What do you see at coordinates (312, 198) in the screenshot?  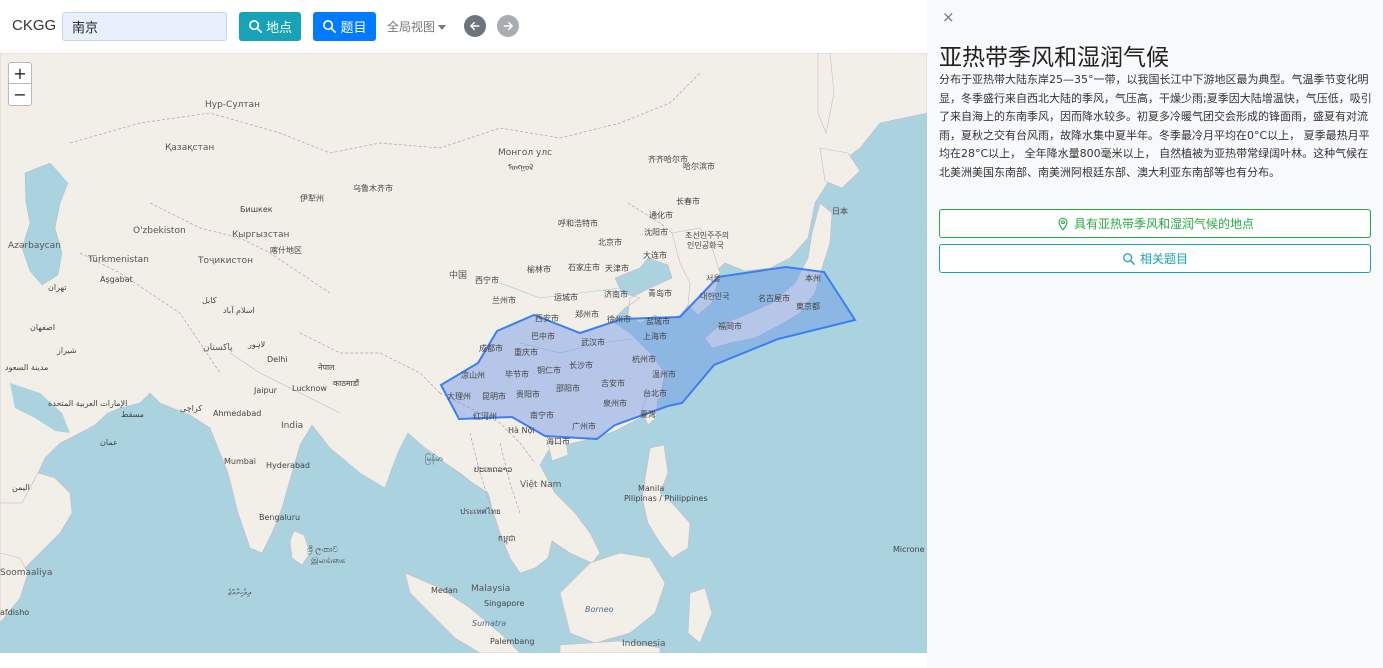 I see `map-label: 伊犁州` at bounding box center [312, 198].